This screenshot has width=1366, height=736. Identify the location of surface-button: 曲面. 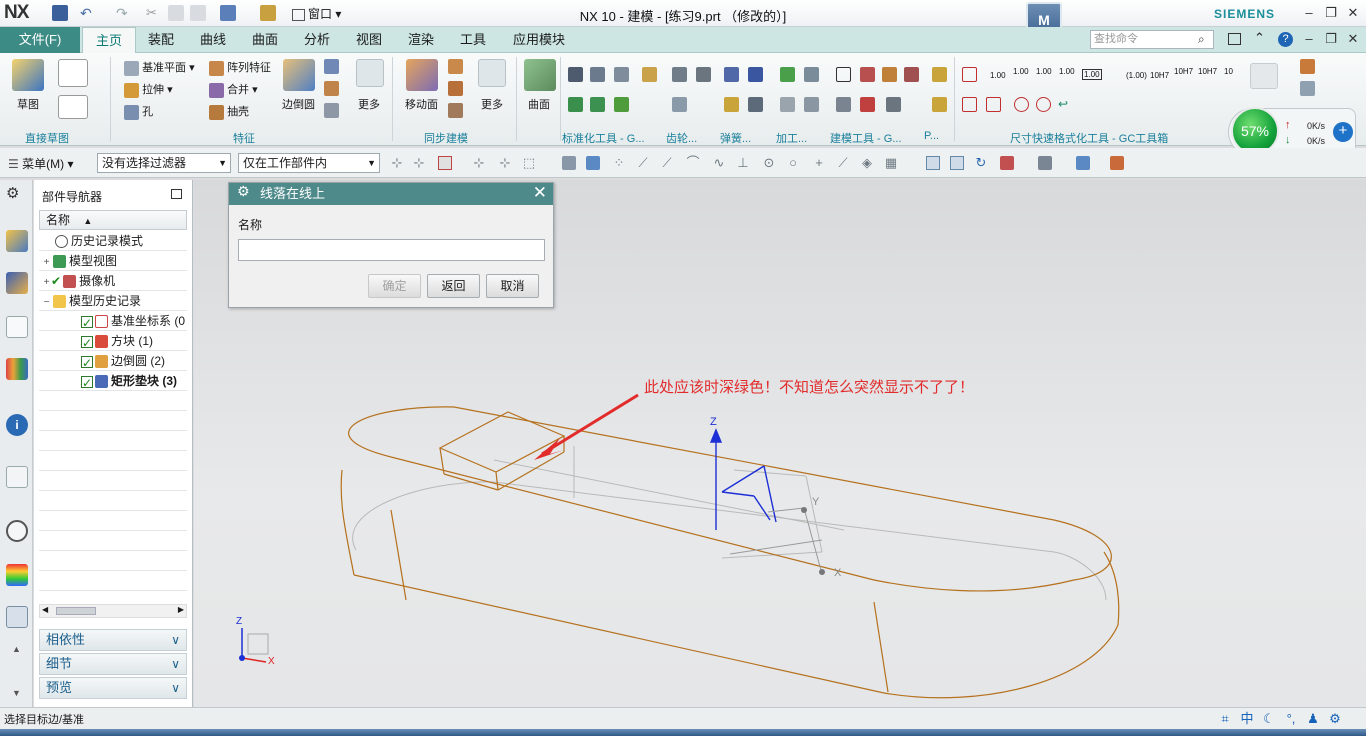
(539, 104).